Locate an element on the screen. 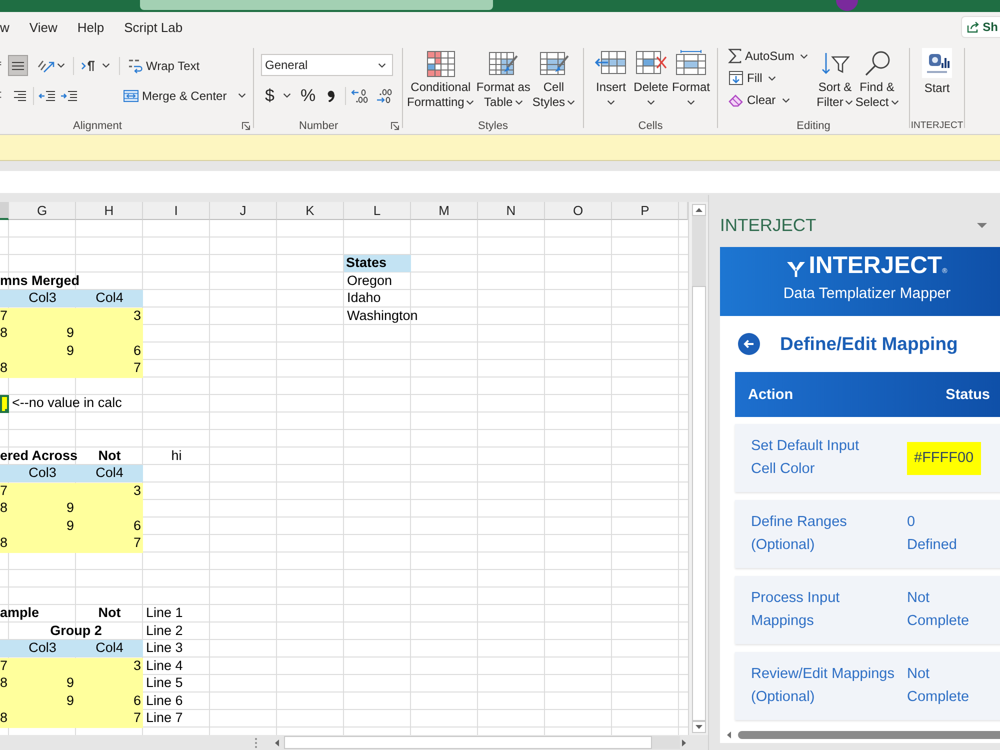 The image size is (1000, 750). ribbon-tab: Help is located at coordinates (90, 27).